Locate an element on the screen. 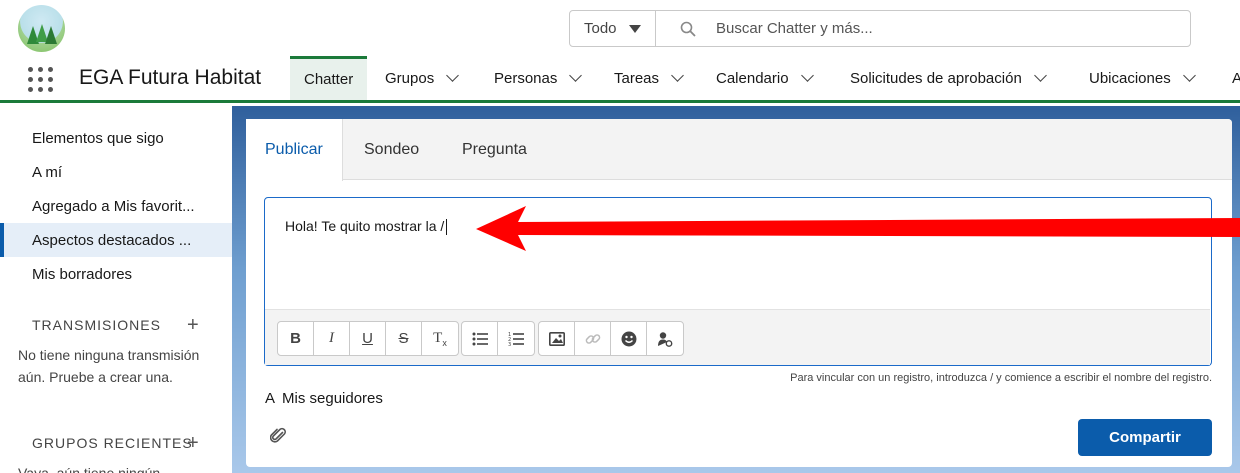 The image size is (1240, 473). underline-button: U is located at coordinates (368, 338).